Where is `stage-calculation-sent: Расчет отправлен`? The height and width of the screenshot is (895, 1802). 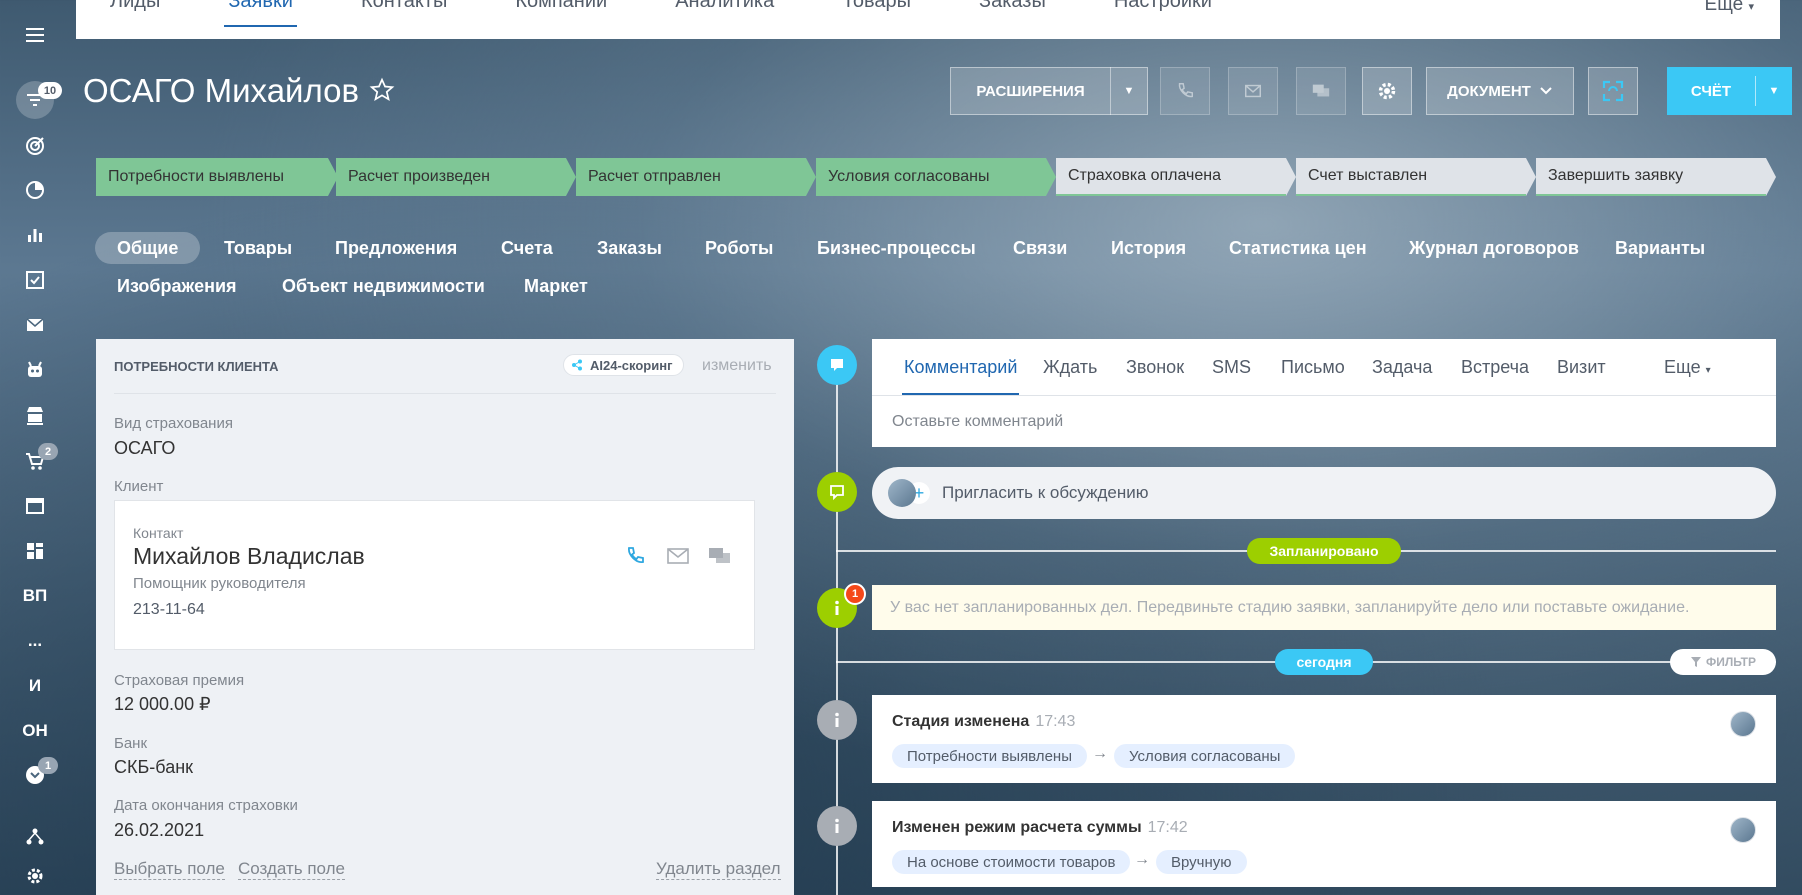
stage-calculation-sent: Расчет отправлен is located at coordinates (696, 177).